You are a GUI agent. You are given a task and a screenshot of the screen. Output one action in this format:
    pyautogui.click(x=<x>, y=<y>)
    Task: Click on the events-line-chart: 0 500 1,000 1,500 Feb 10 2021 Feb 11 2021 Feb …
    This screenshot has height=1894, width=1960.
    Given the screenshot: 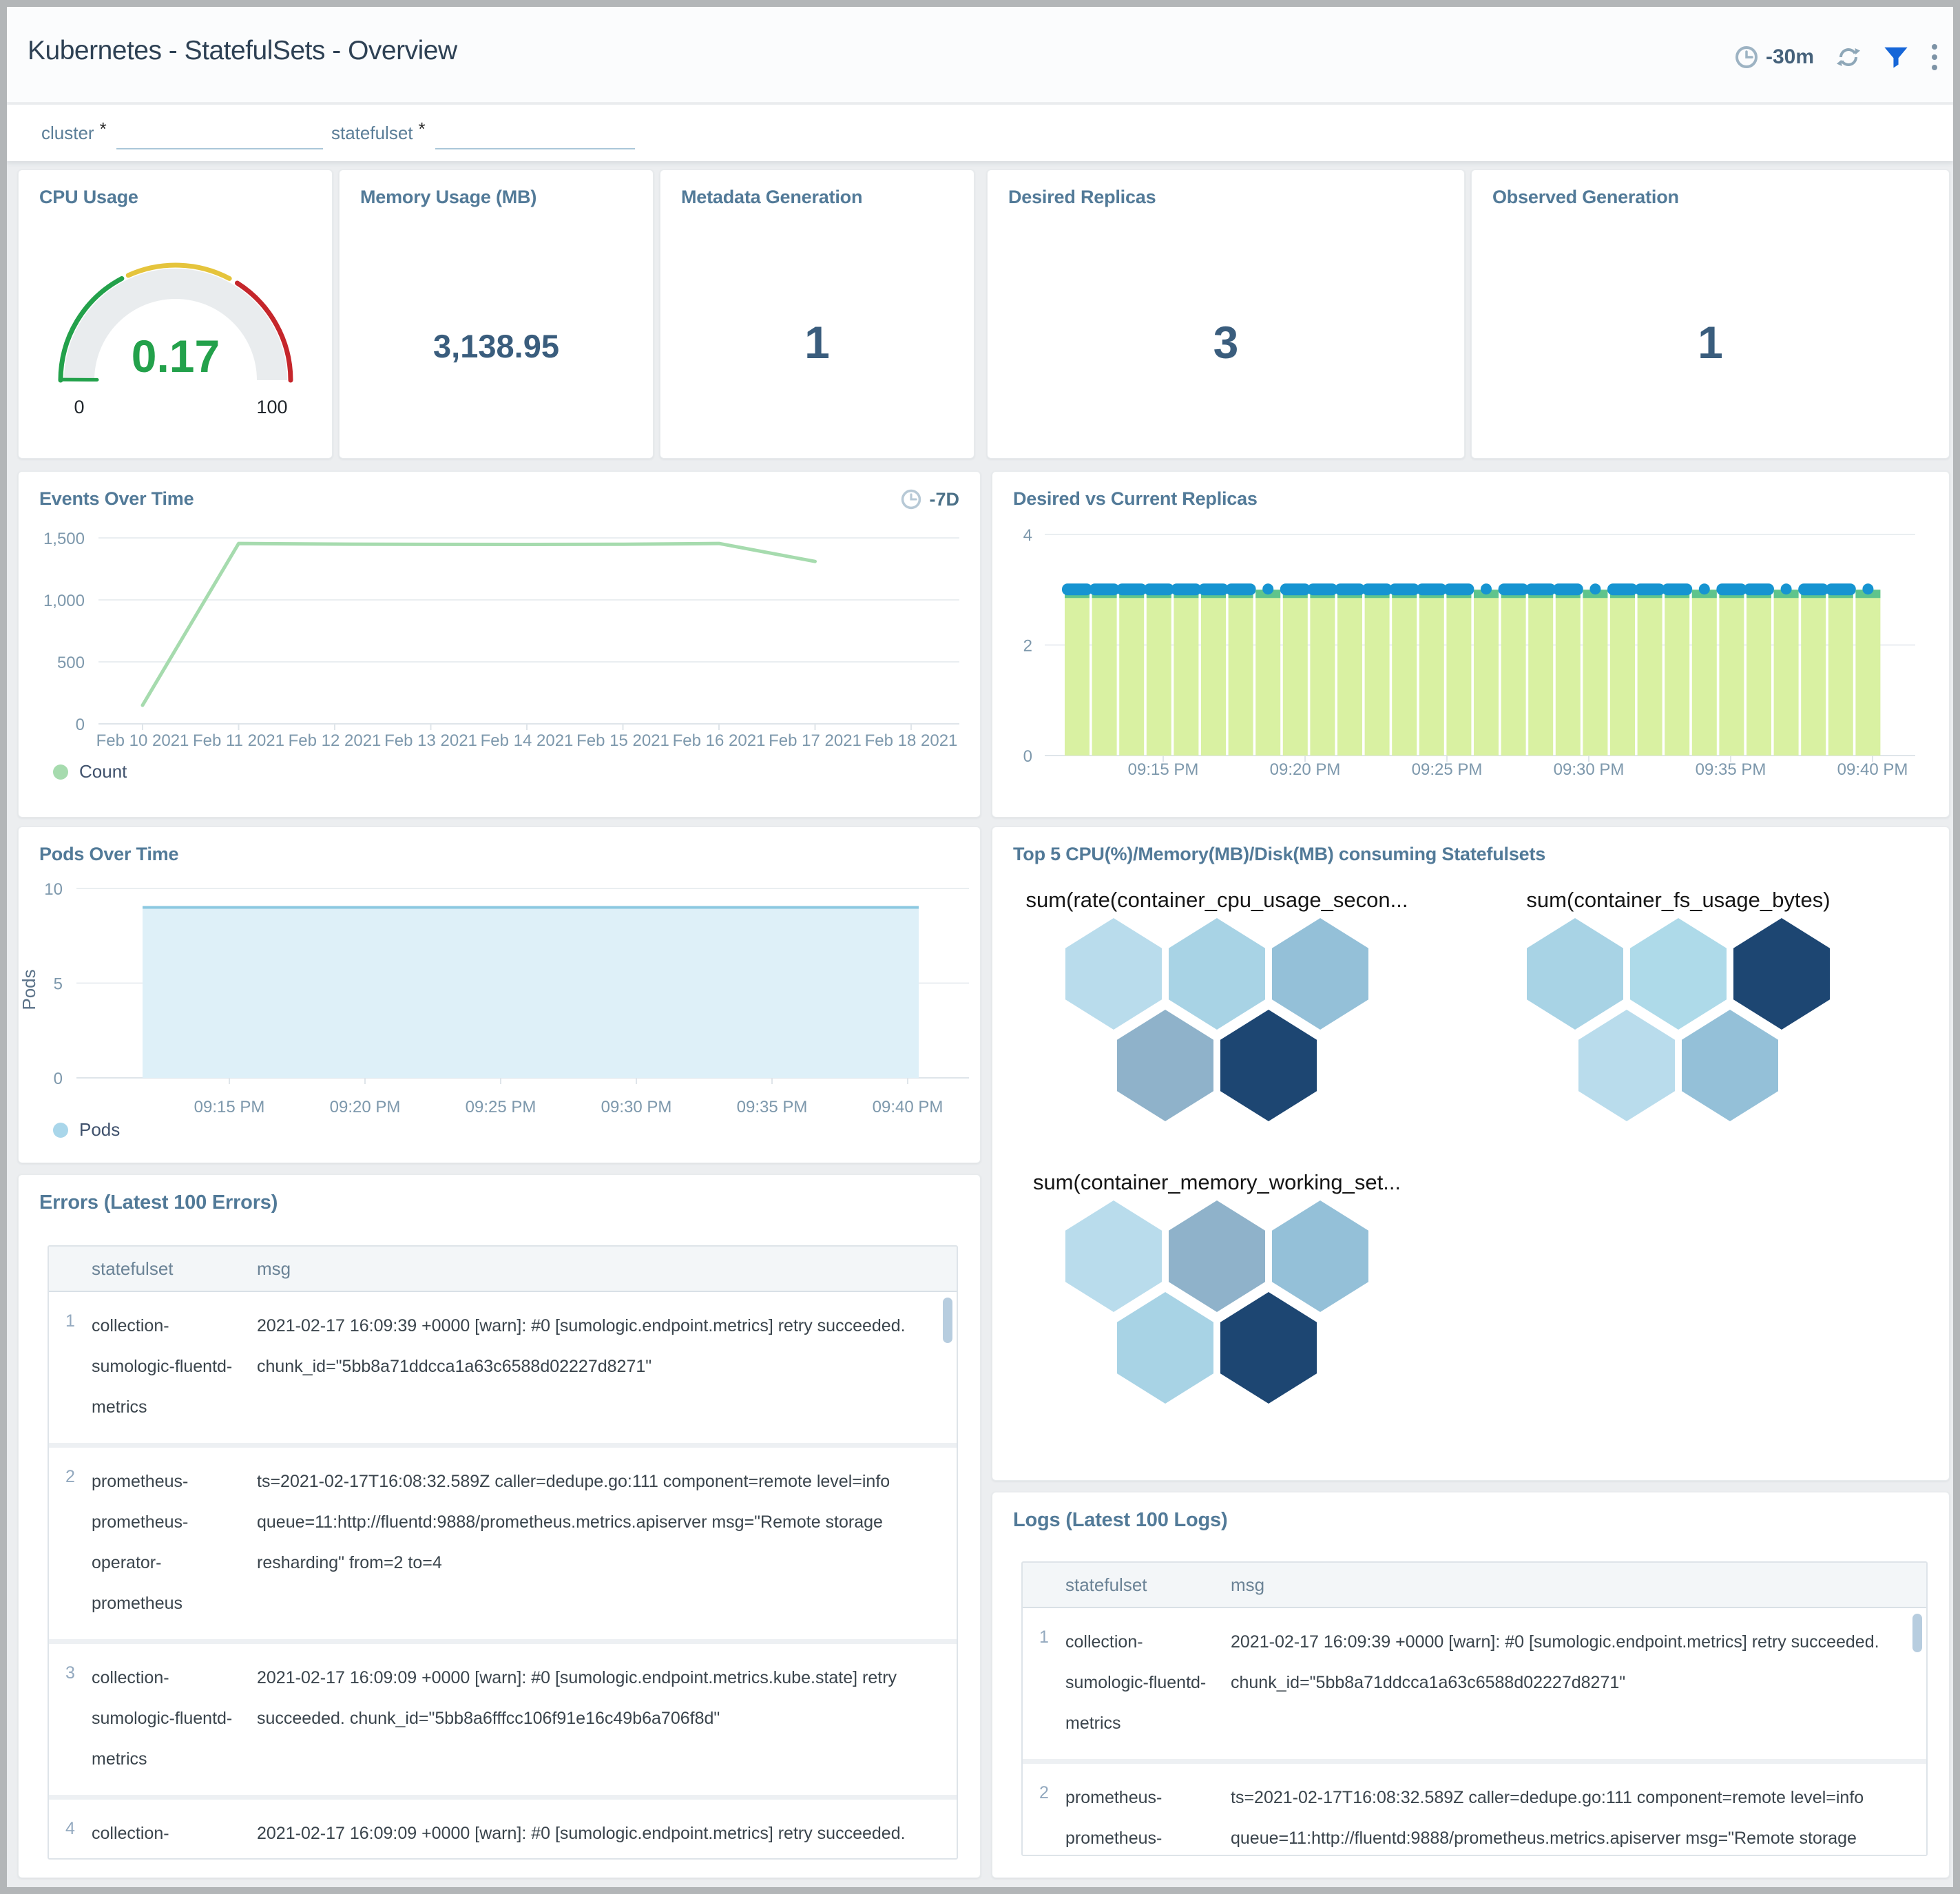 What is the action you would take?
    pyautogui.click(x=499, y=644)
    